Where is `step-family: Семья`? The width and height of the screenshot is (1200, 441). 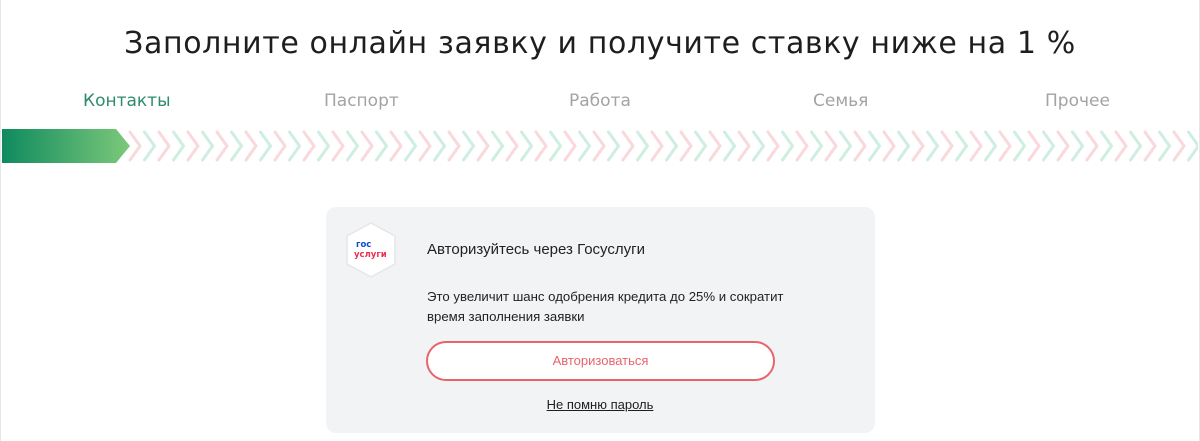
step-family: Семья is located at coordinates (840, 101).